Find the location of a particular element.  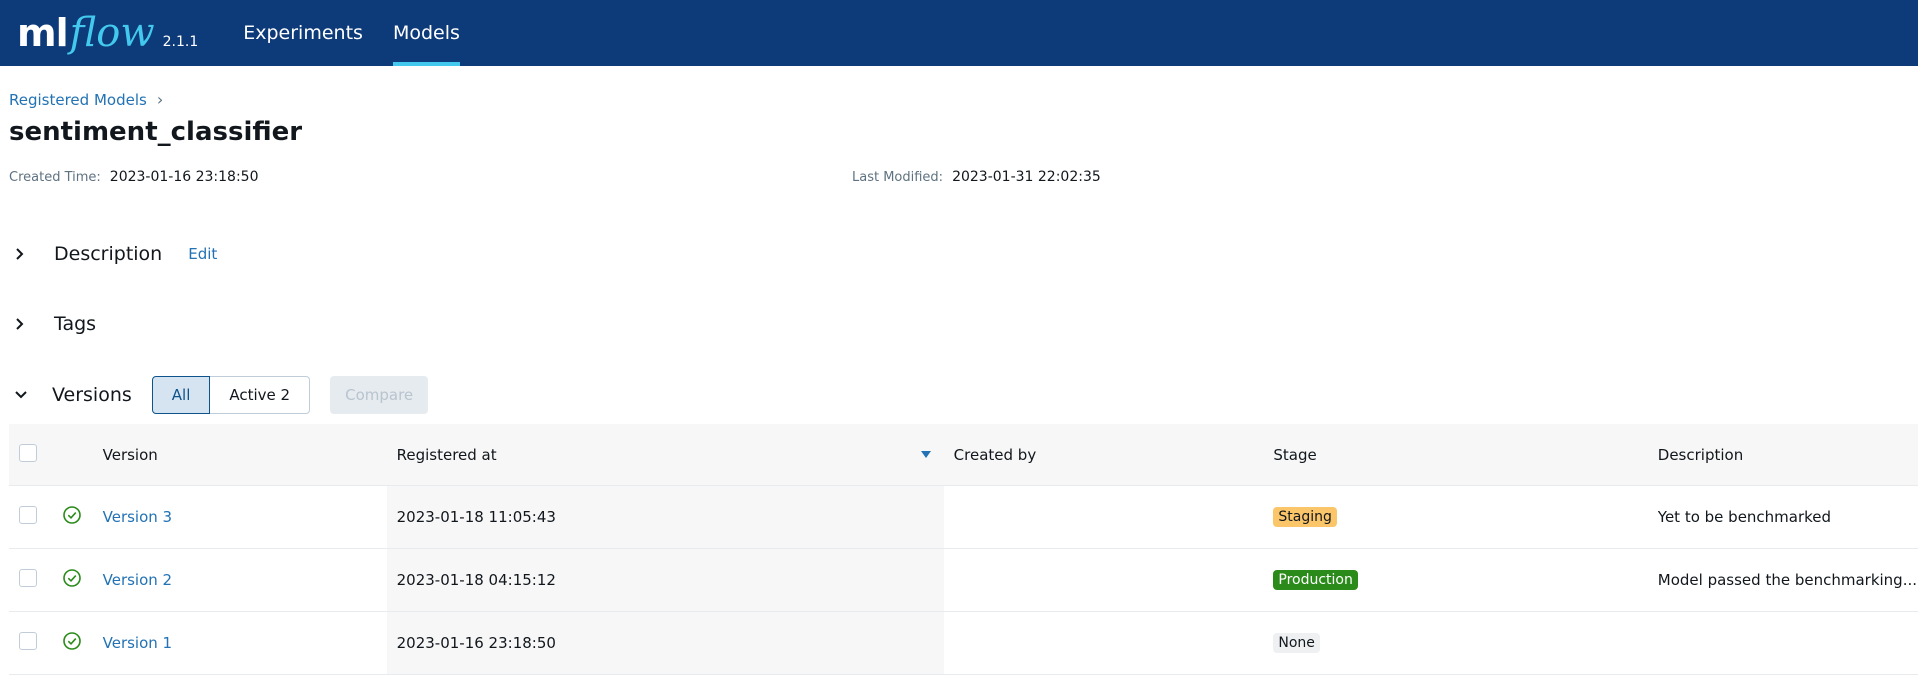

created-time: Created Time: 2023-01-16 23:18:50 is located at coordinates (133, 177).